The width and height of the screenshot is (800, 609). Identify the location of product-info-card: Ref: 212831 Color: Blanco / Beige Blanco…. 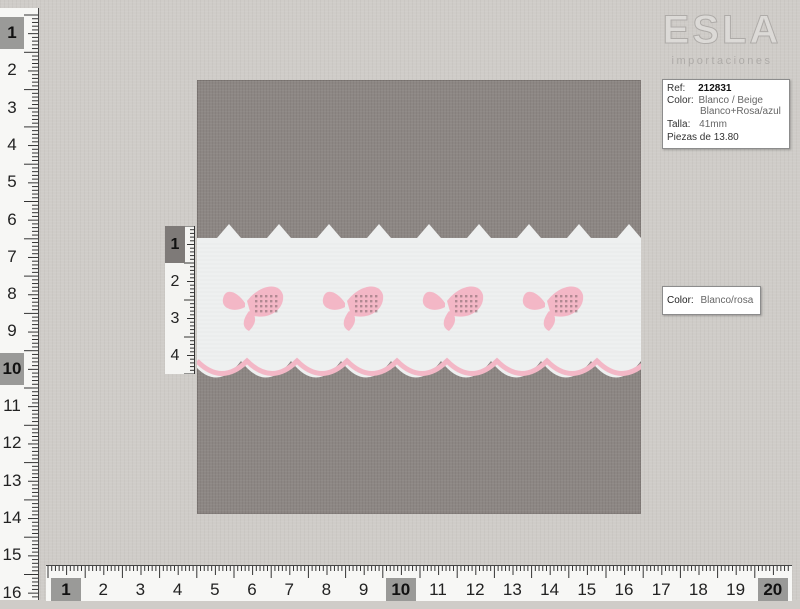
(726, 114).